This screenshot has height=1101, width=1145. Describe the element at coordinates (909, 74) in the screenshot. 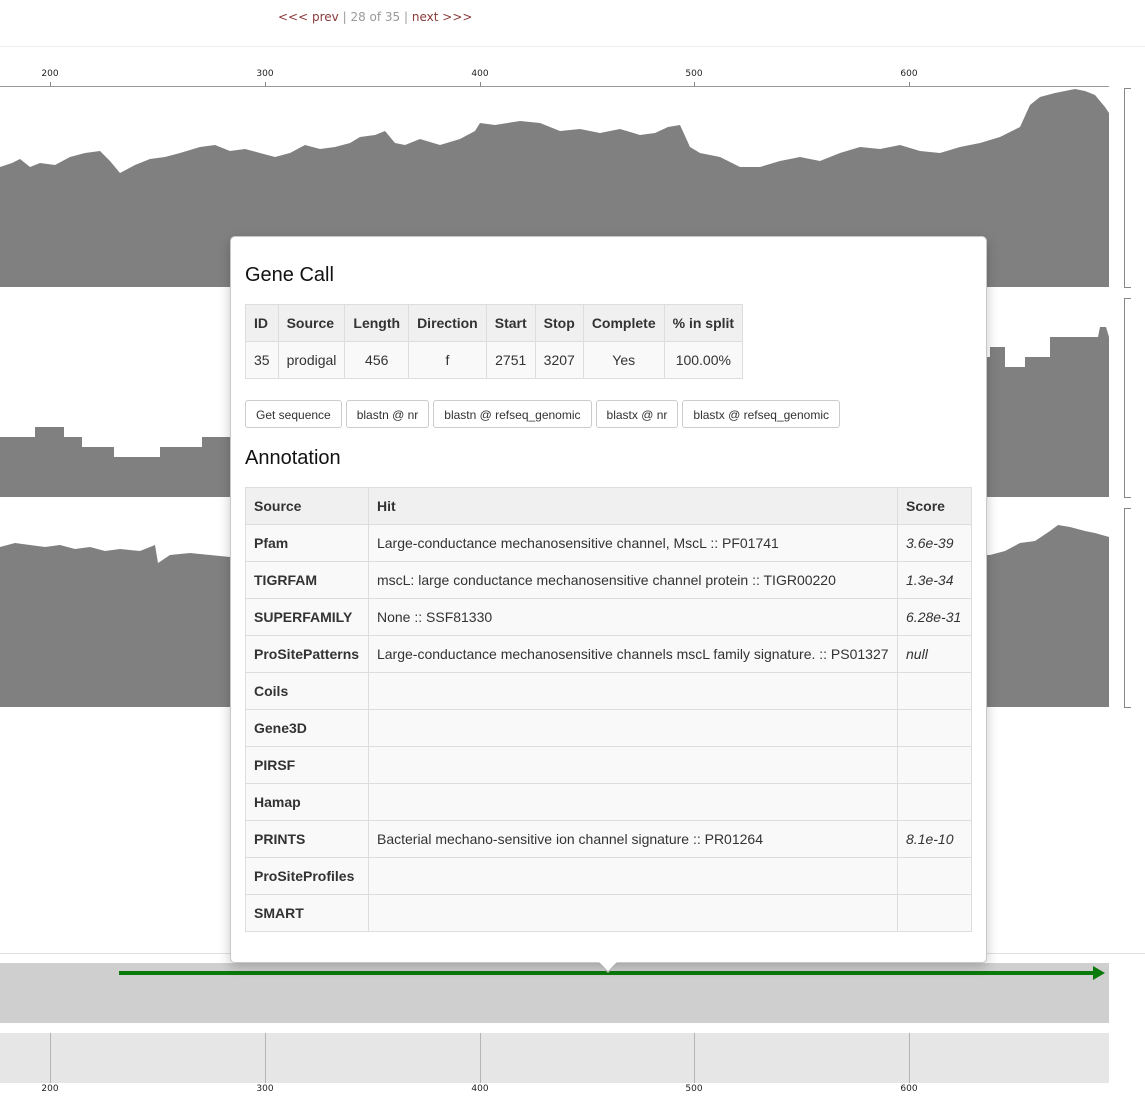

I see `top-ruler-tick-label: 600` at that location.